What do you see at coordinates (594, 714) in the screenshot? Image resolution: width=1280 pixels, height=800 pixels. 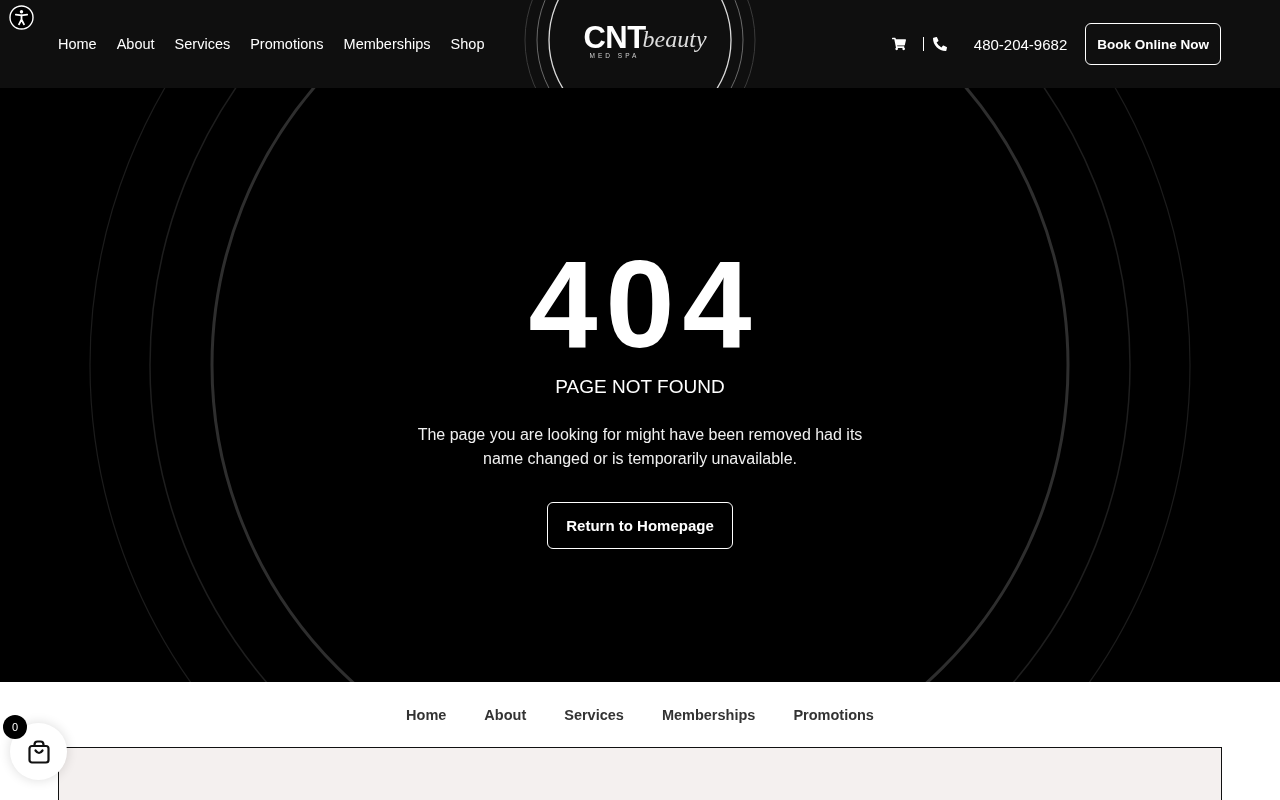 I see `footer-nav-link: Services` at bounding box center [594, 714].